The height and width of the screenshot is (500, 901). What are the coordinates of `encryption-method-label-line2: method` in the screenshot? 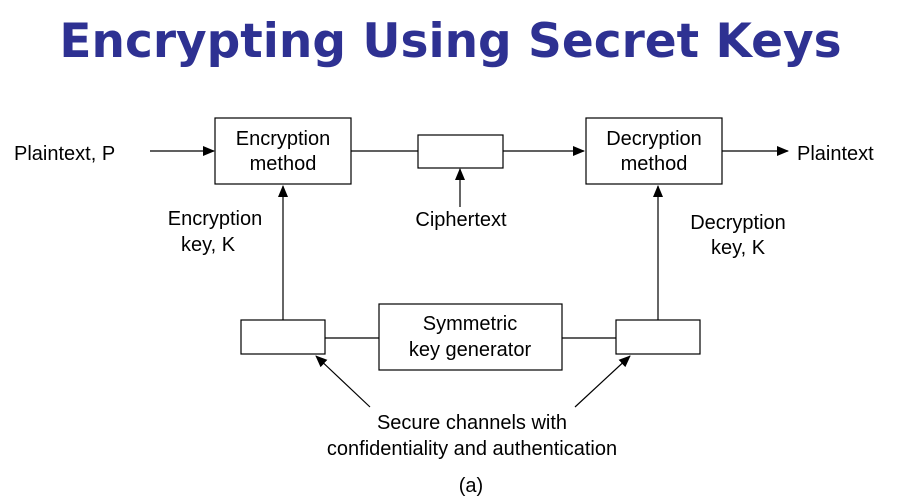 It's located at (283, 164).